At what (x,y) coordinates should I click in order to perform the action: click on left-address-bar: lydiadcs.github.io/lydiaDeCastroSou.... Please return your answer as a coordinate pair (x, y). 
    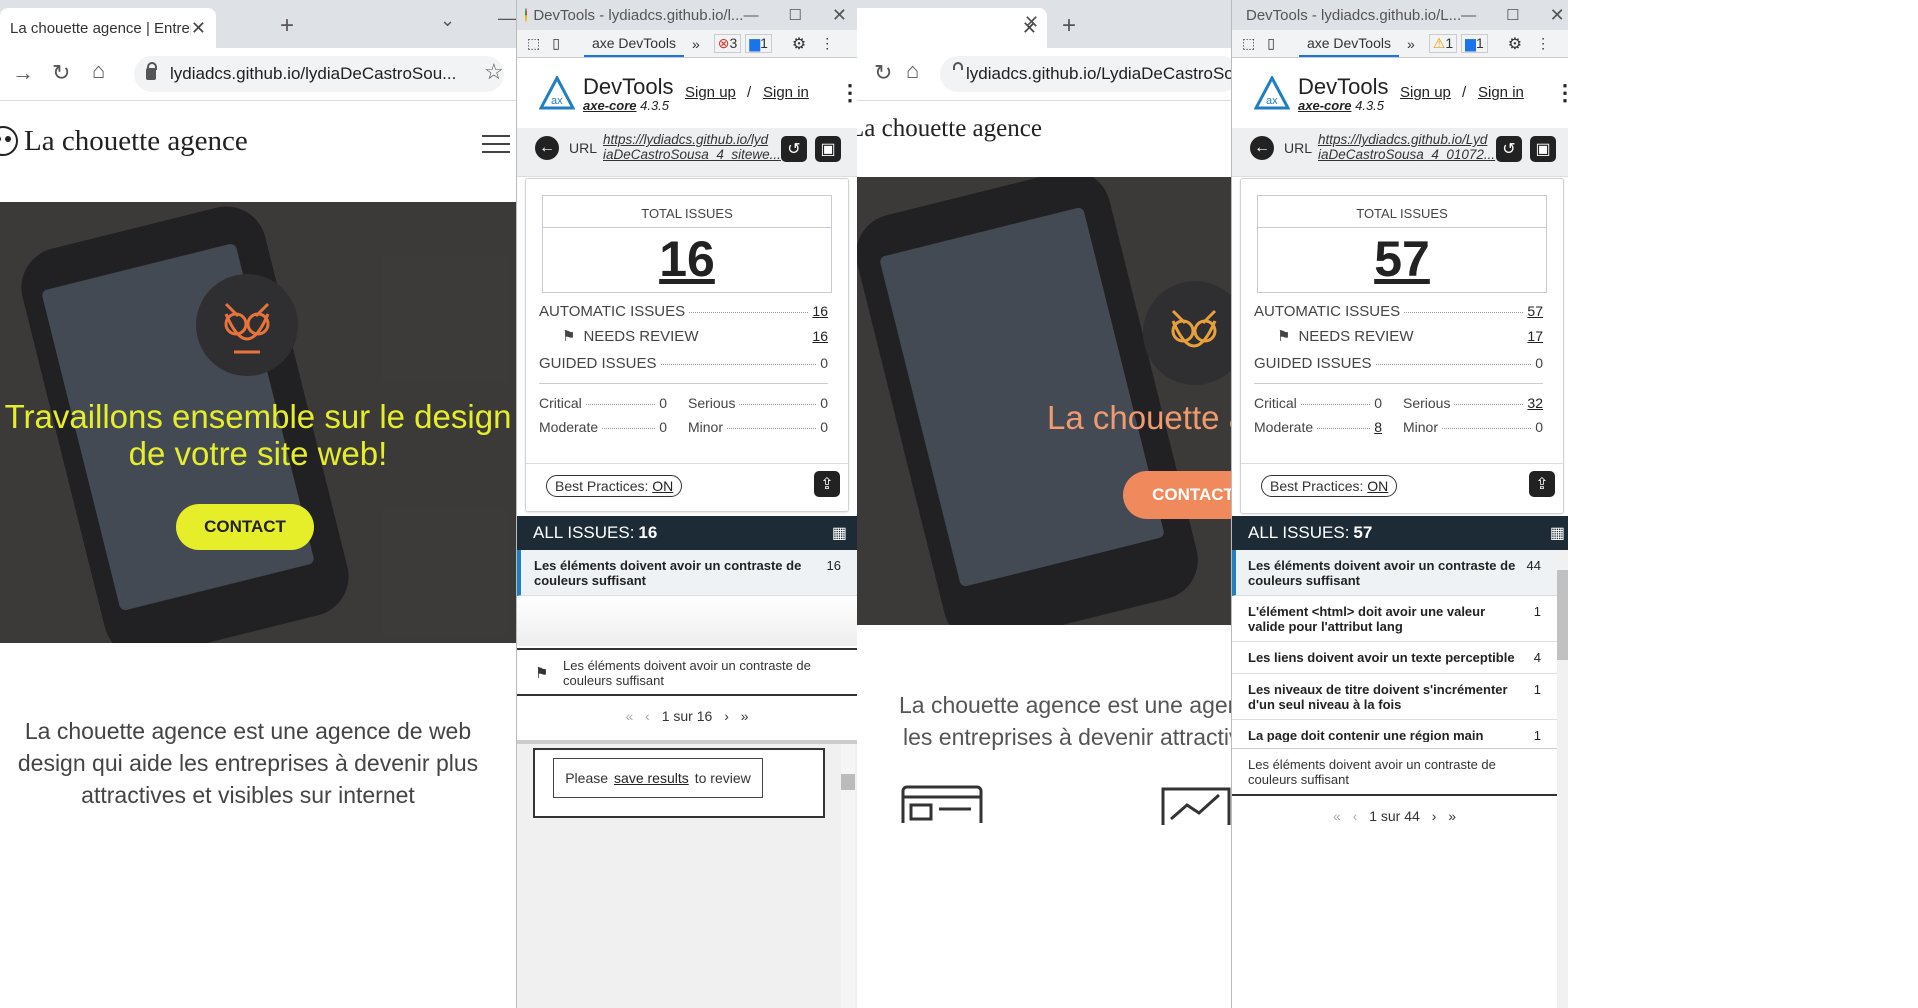
    Looking at the image, I should click on (319, 74).